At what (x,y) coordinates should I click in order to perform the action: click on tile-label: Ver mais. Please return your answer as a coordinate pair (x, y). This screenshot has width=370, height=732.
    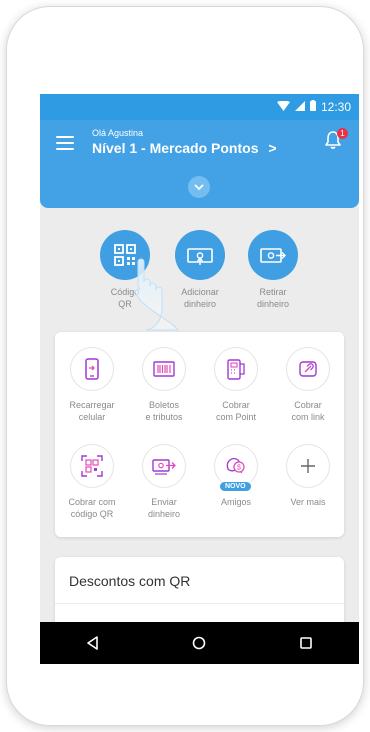
    Looking at the image, I should click on (308, 502).